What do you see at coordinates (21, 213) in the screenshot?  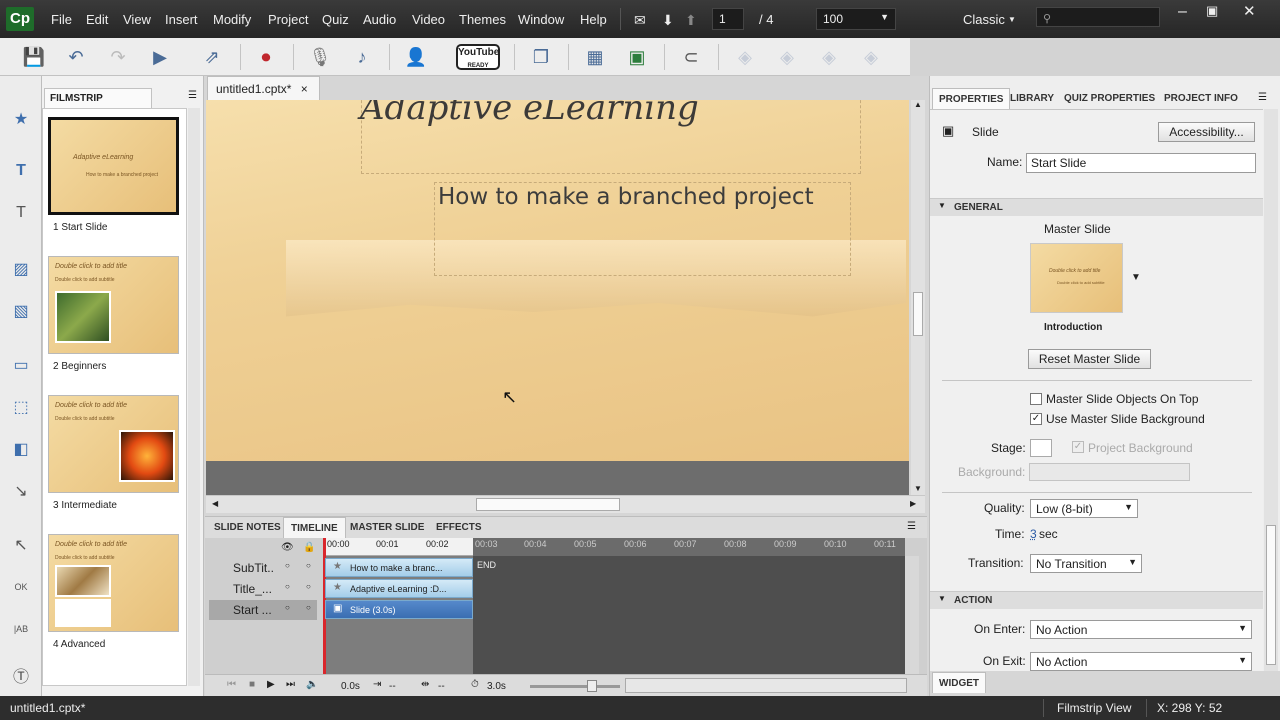 I see `text-entry-icon: T` at bounding box center [21, 213].